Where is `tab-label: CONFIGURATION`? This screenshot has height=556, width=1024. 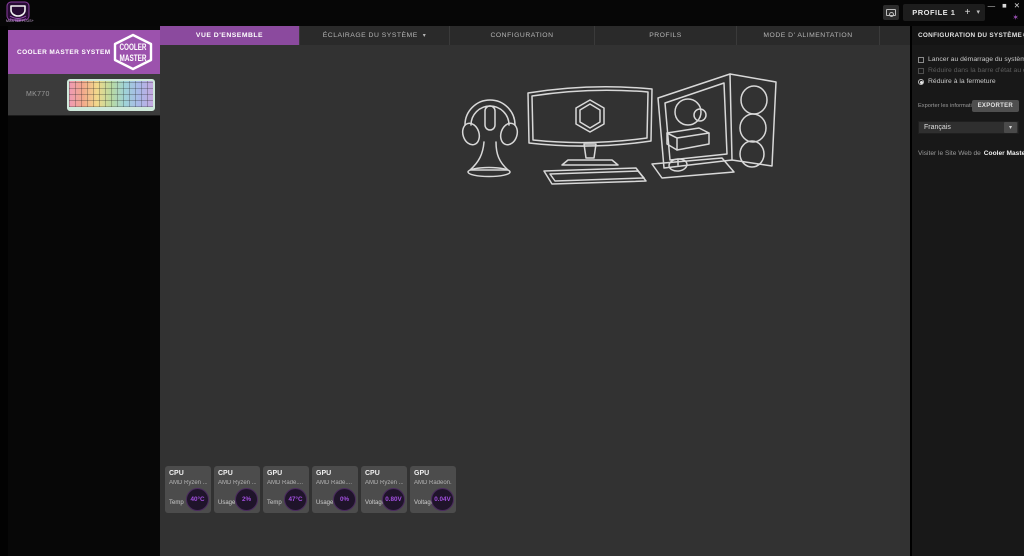 tab-label: CONFIGURATION is located at coordinates (522, 35).